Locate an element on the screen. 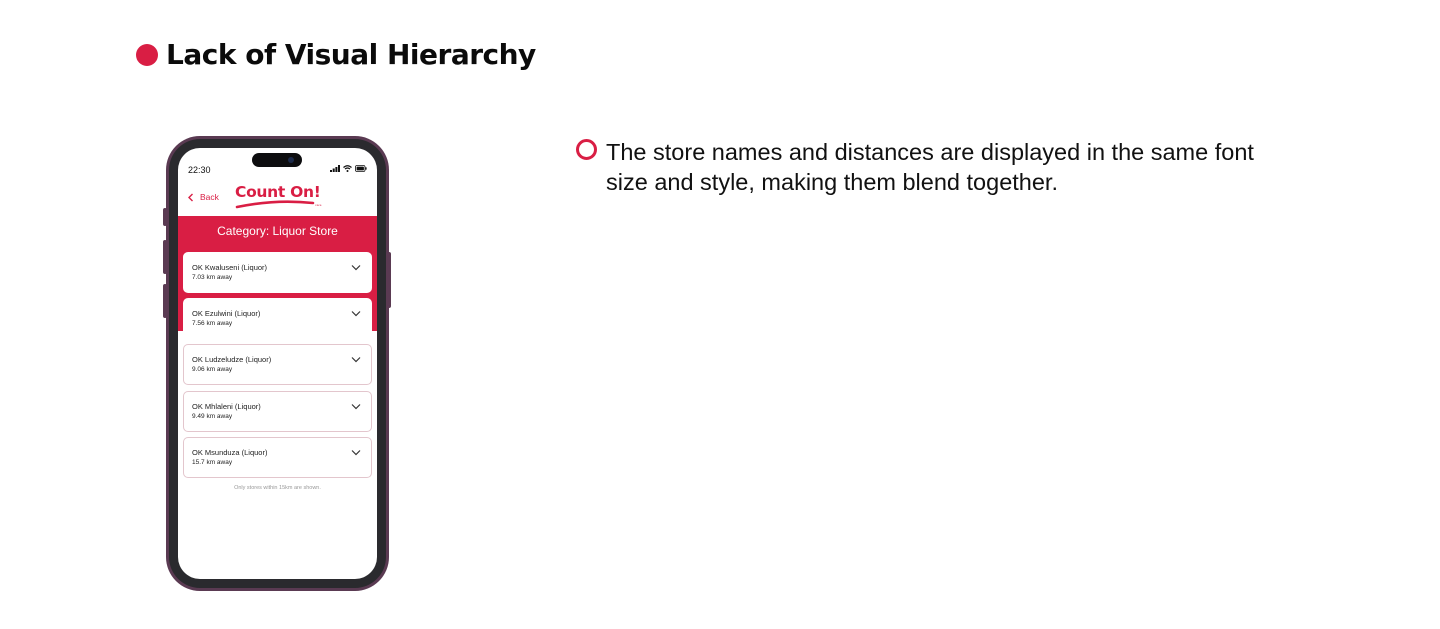 The width and height of the screenshot is (1440, 629). store-distance: 7.03 km away is located at coordinates (212, 277).